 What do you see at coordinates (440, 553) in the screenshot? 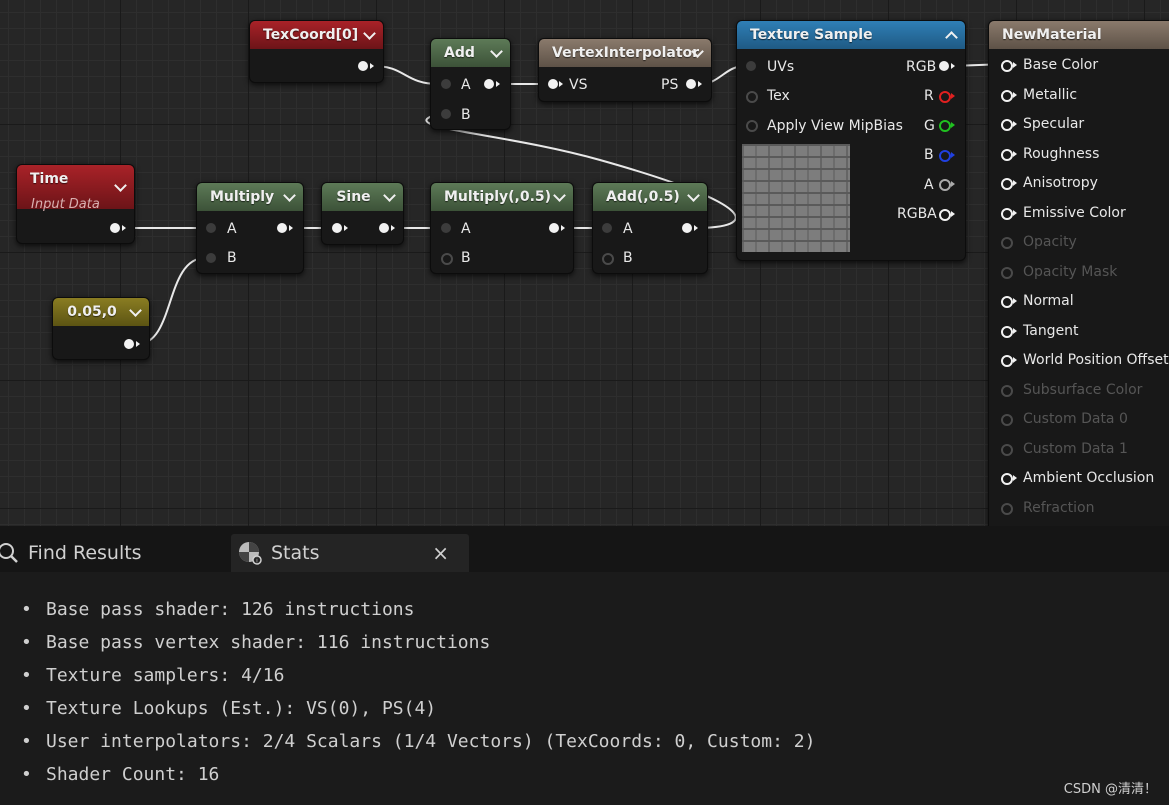
I see `close-icon: ×` at bounding box center [440, 553].